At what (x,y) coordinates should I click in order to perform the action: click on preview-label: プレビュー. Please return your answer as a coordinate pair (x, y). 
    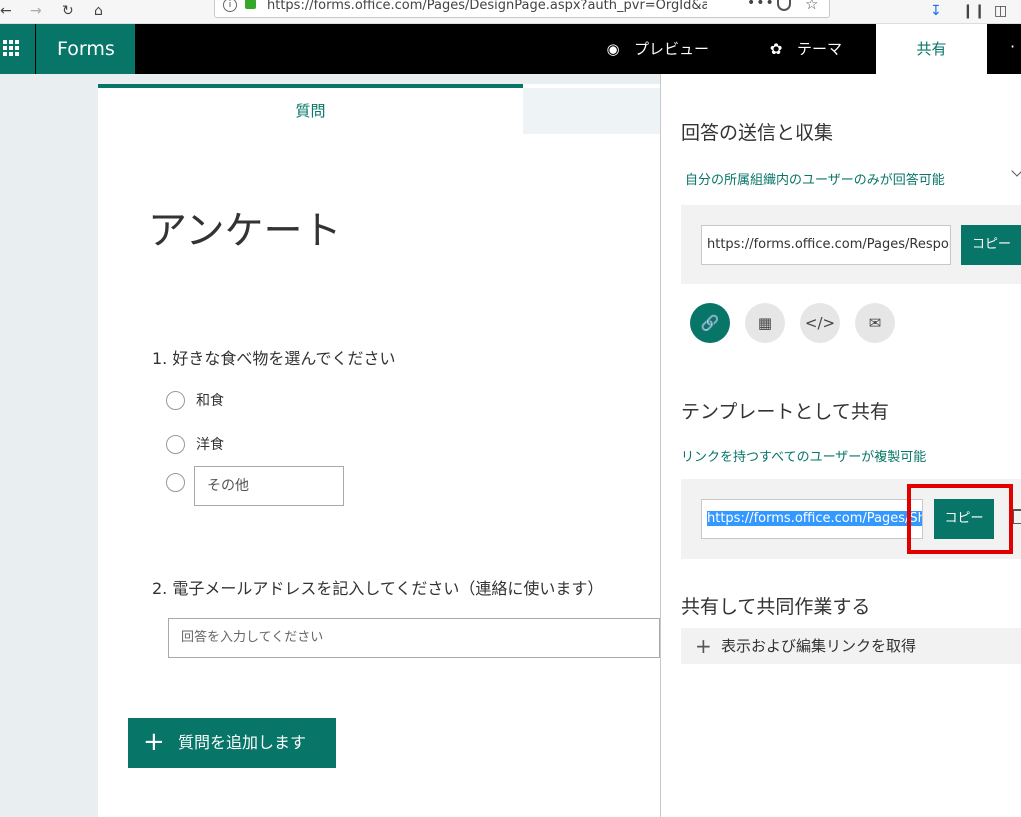
    Looking at the image, I should click on (672, 49).